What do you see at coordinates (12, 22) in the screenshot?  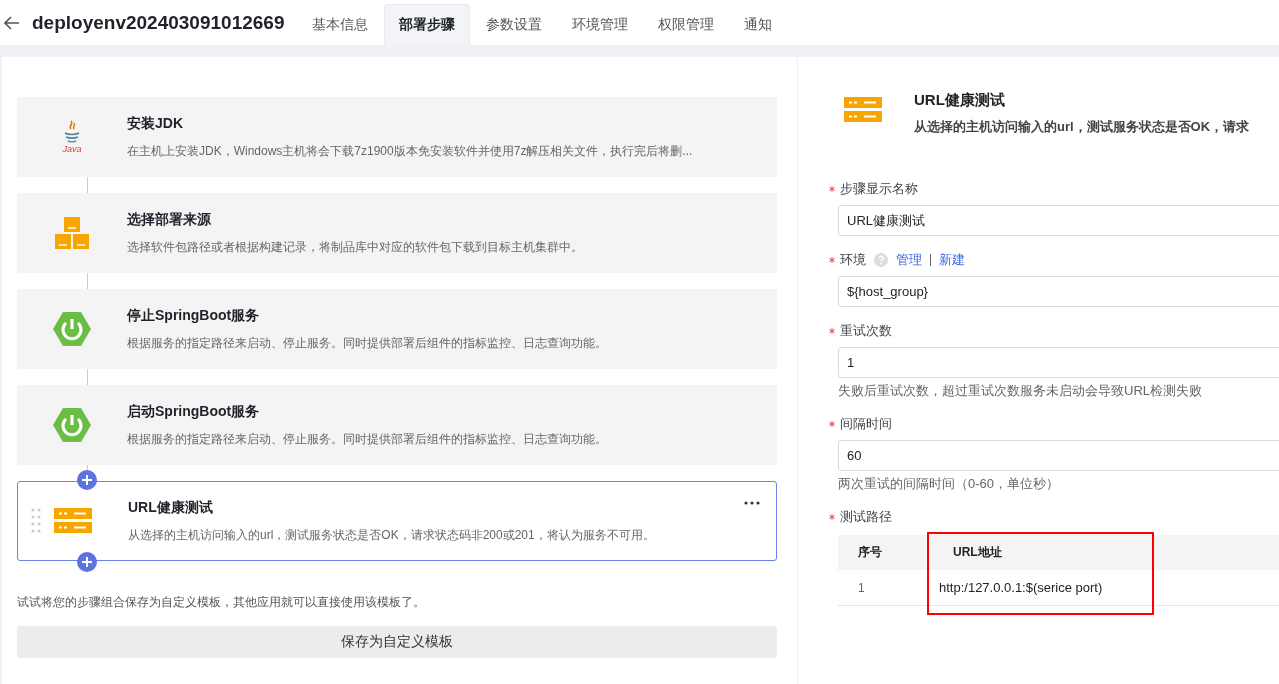 I see `back-icon` at bounding box center [12, 22].